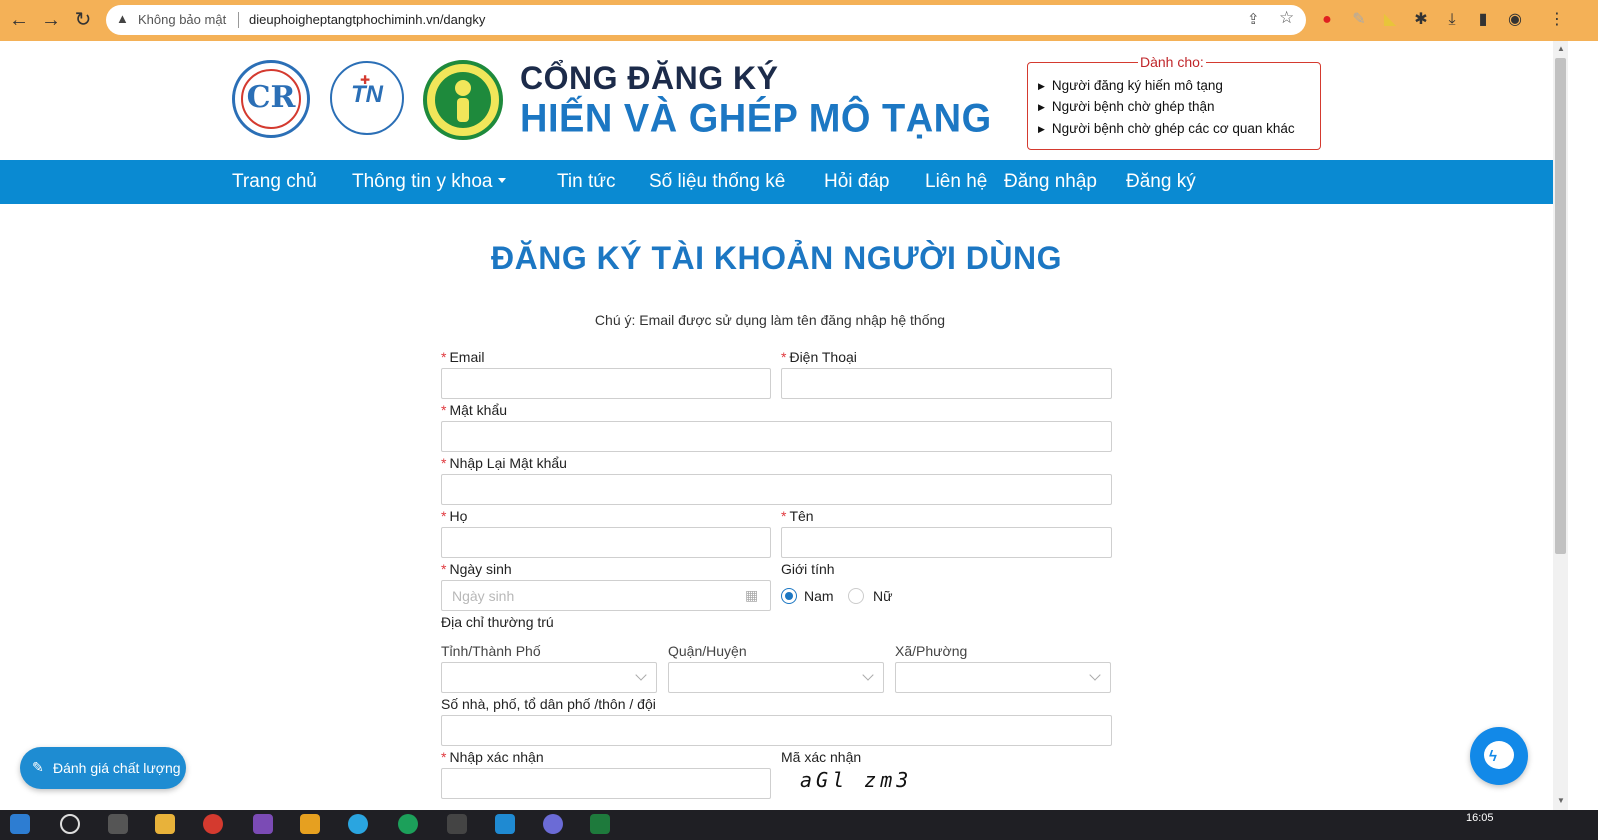 This screenshot has height=840, width=1598. I want to click on menu-kebab-icon: ⋮, so click(1557, 20).